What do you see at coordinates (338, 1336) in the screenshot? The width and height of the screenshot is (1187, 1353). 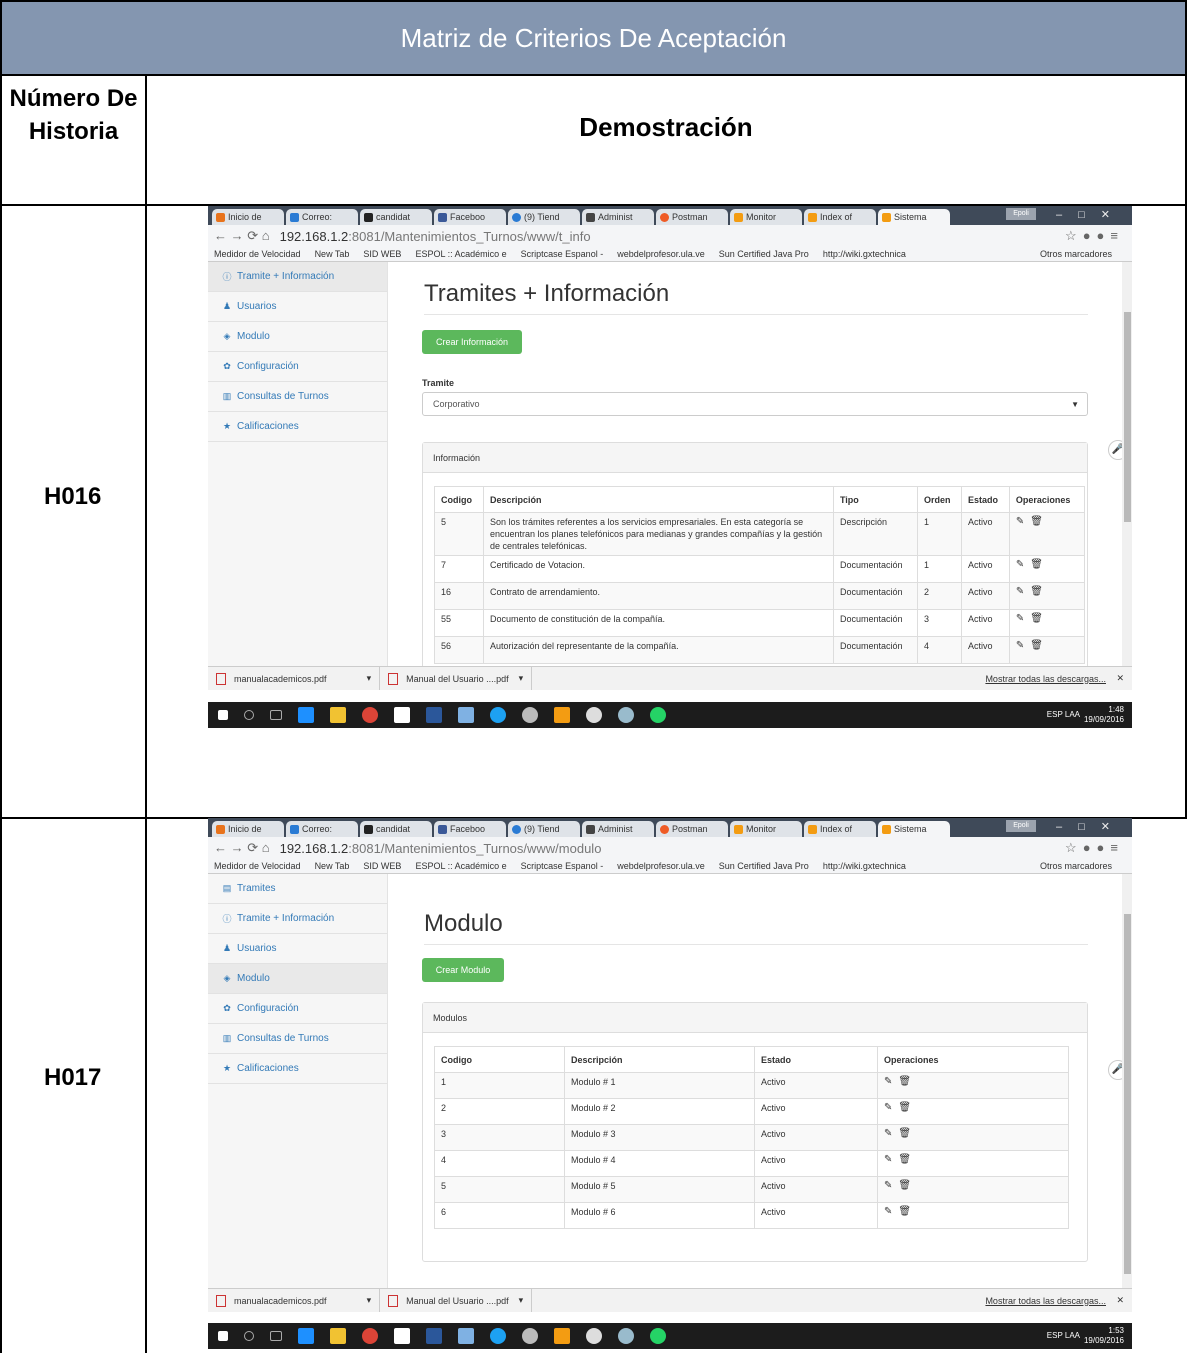 I see `file-explorer-icon` at bounding box center [338, 1336].